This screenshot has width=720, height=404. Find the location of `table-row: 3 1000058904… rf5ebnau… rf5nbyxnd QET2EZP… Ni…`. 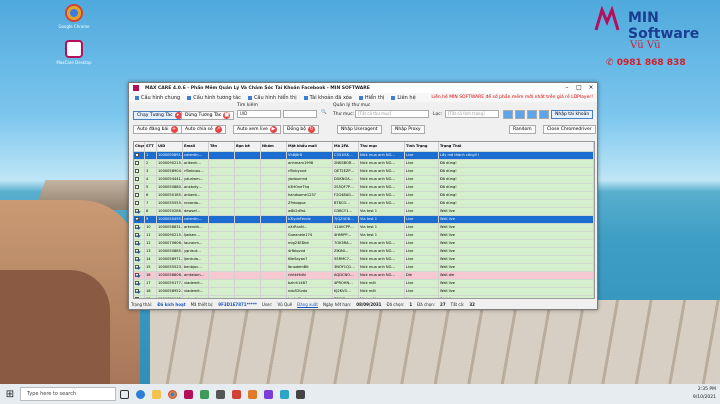

table-row: 3 1000058904… rf5ebnau… rf5nbyxnd QET2EZP… Ni… is located at coordinates (364, 172).